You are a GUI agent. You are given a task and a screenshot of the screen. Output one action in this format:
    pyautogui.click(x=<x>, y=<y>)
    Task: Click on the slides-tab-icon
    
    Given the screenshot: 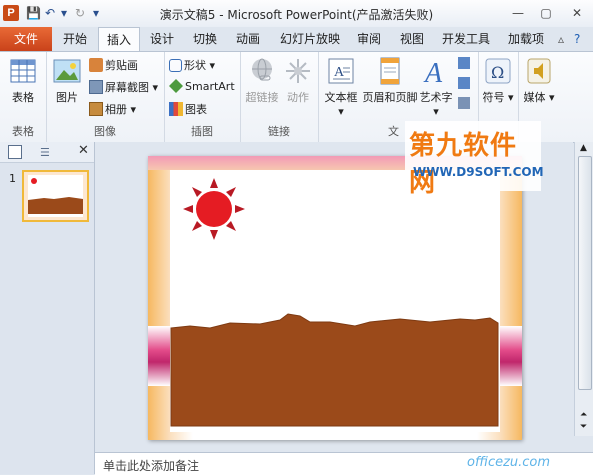 What is the action you would take?
    pyautogui.click(x=15, y=152)
    